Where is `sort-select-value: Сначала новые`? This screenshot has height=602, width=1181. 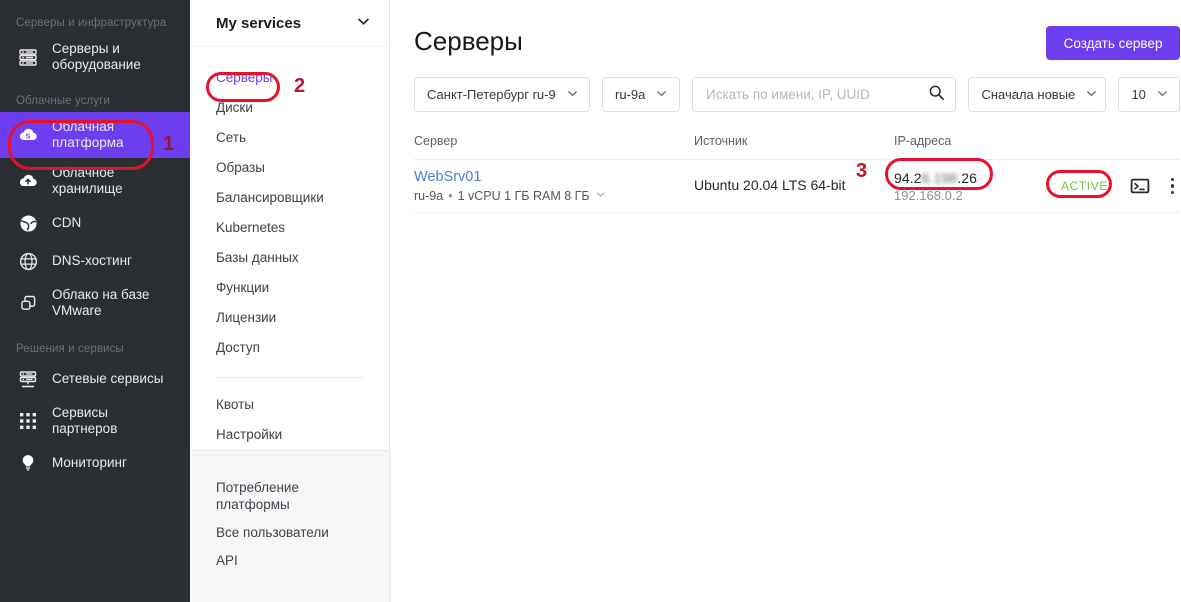 sort-select-value: Сначала новые is located at coordinates (1028, 94).